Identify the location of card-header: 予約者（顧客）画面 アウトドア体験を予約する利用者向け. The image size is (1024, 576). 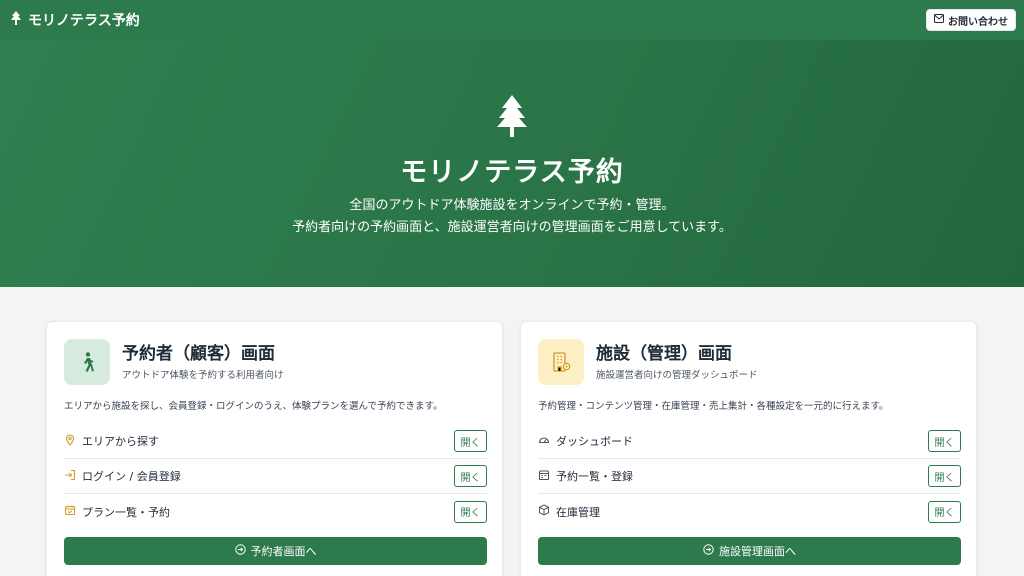
(174, 362).